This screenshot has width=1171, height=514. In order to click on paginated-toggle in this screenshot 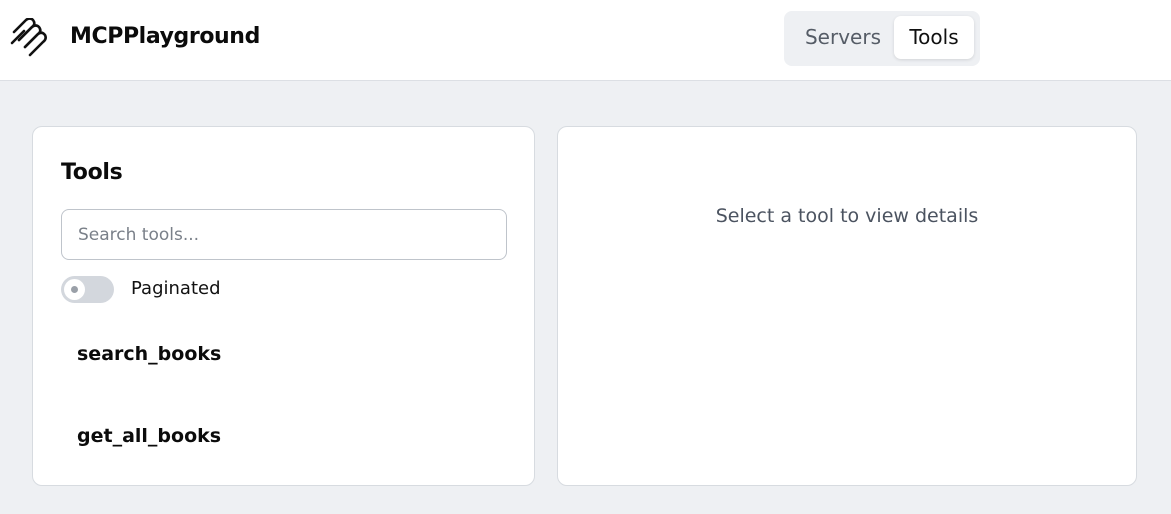, I will do `click(87, 289)`.